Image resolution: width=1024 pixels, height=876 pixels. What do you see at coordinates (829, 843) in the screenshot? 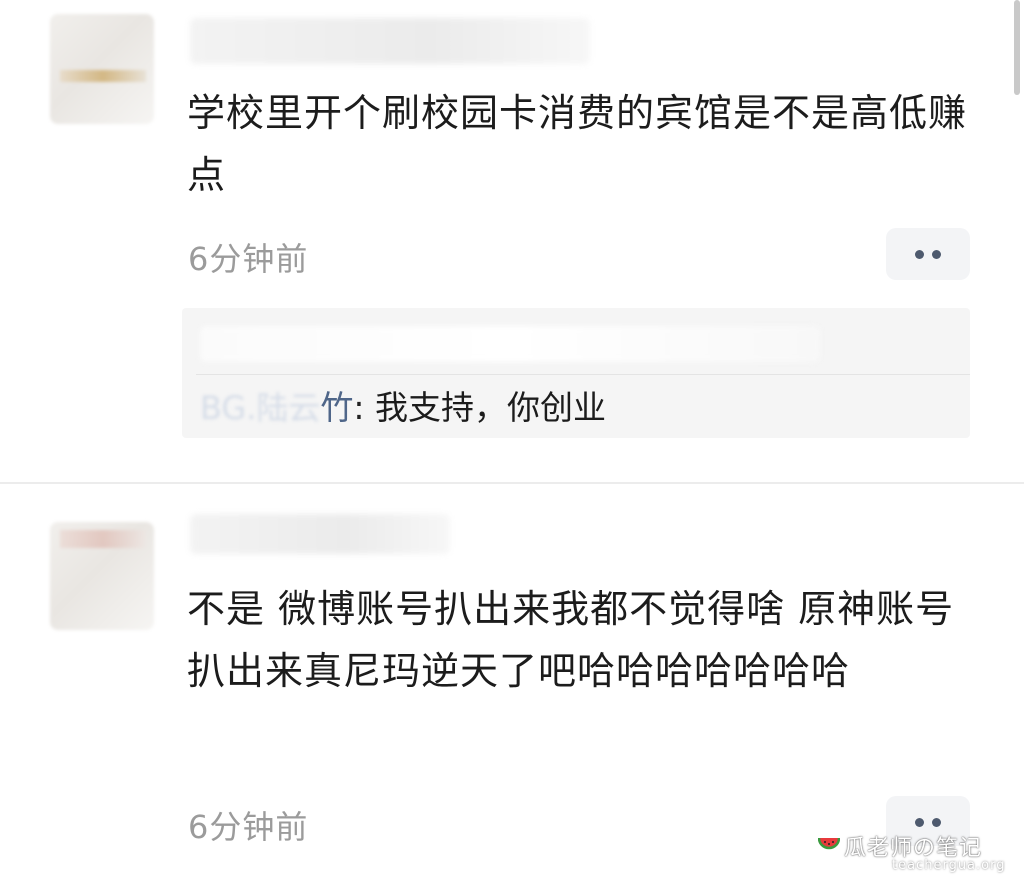
I see `watermelon-icon` at bounding box center [829, 843].